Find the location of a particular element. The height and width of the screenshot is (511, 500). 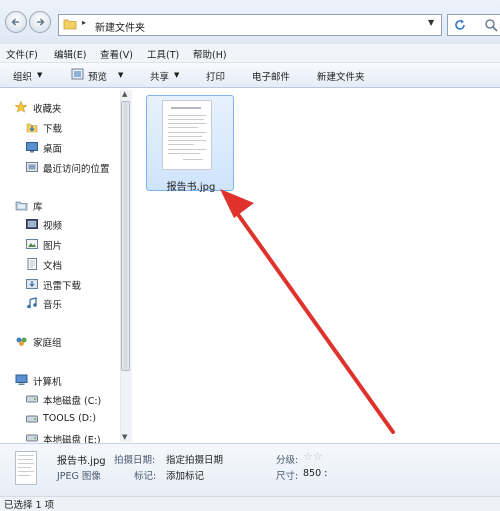

status-bar is located at coordinates (250, 503).